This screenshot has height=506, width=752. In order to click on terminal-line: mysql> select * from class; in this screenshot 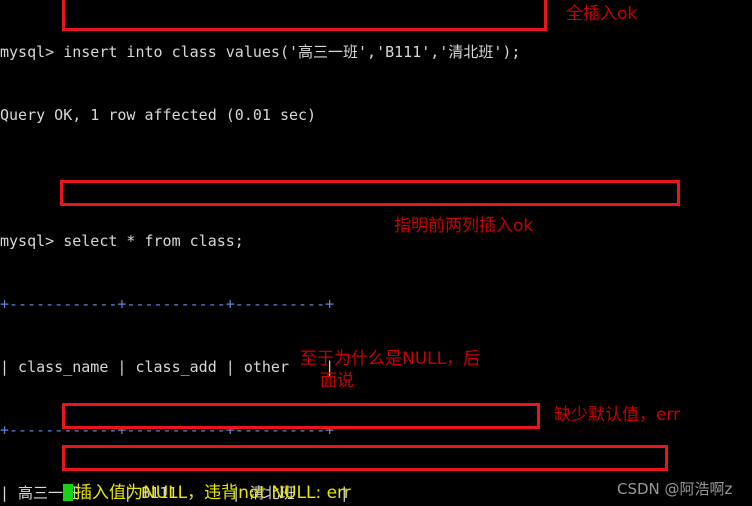, I will do `click(122, 241)`.